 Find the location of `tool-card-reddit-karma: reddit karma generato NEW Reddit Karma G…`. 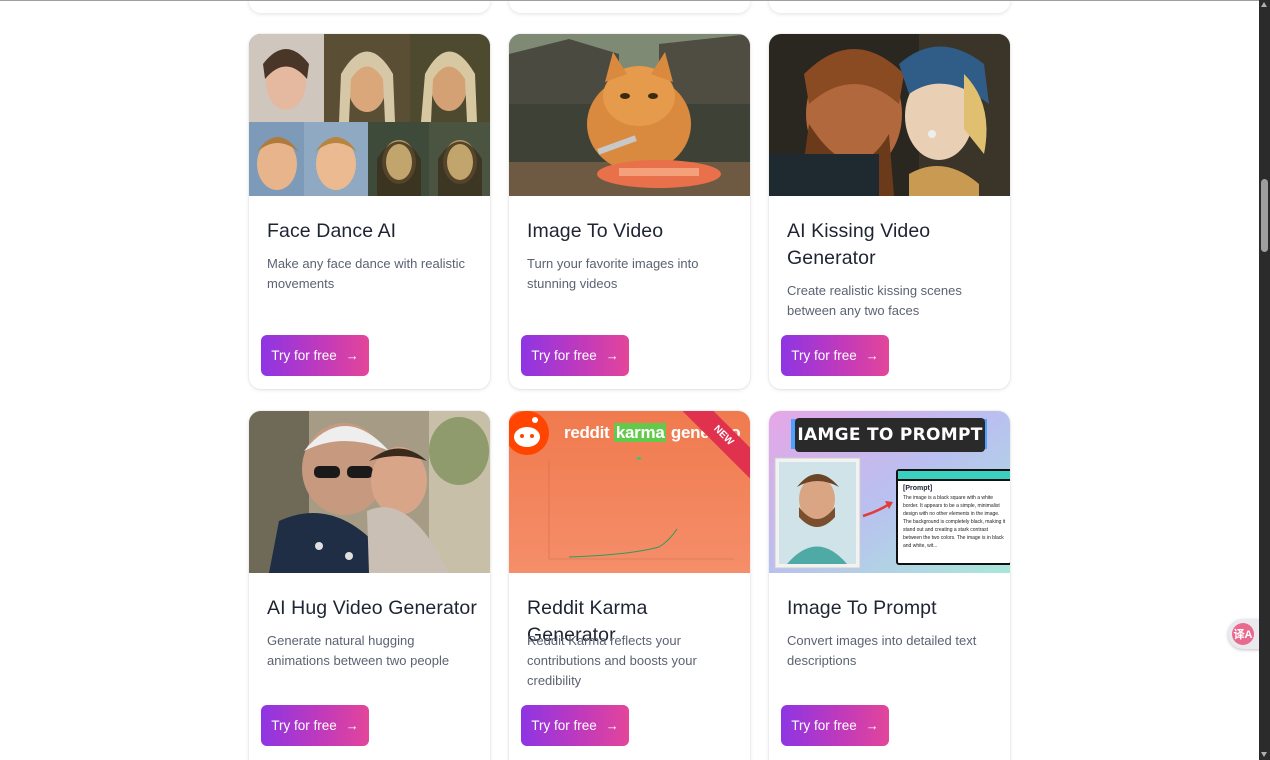

tool-card-reddit-karma: reddit karma generato NEW Reddit Karma G… is located at coordinates (629, 585).